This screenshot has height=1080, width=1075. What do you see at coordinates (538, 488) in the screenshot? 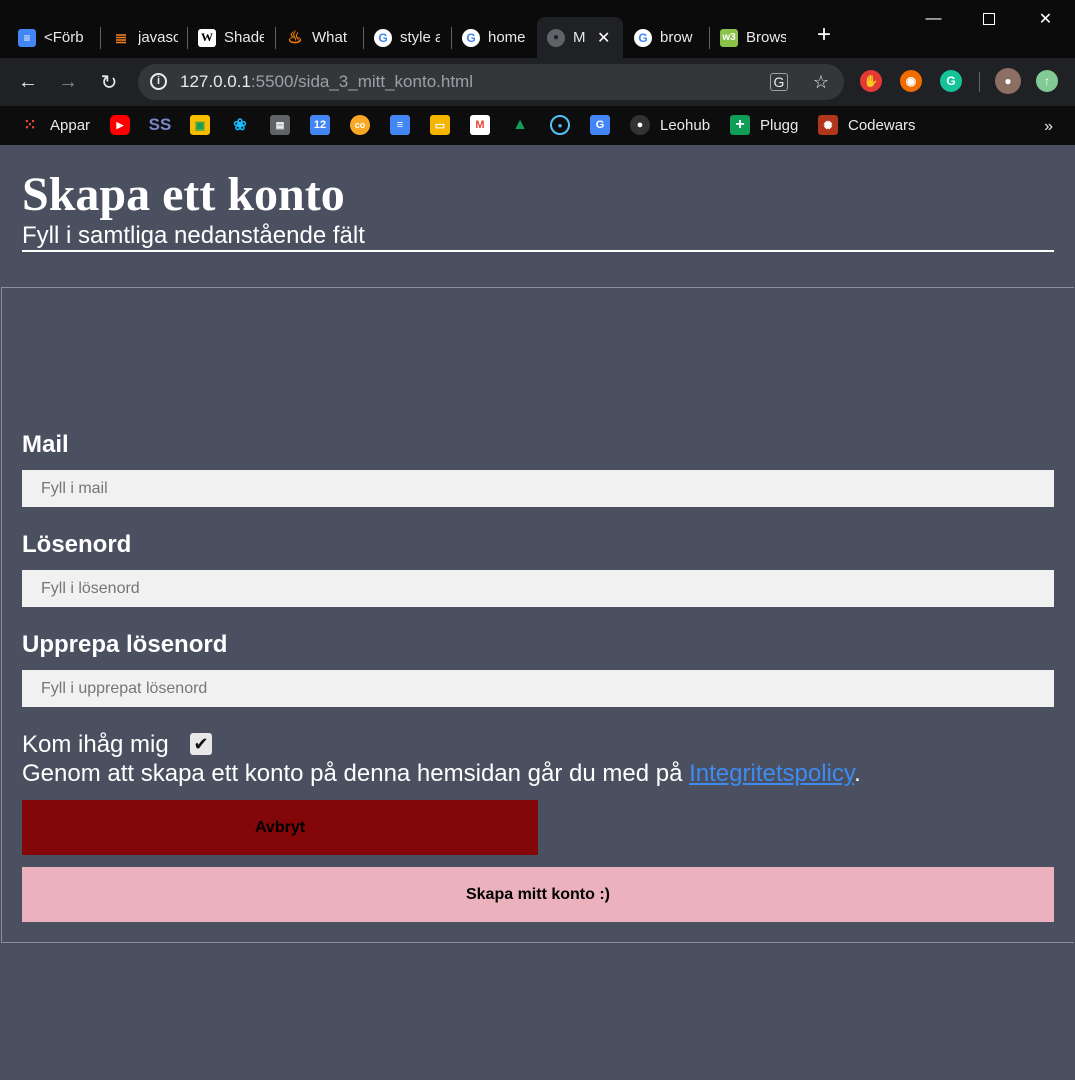
I see `mail-input` at bounding box center [538, 488].